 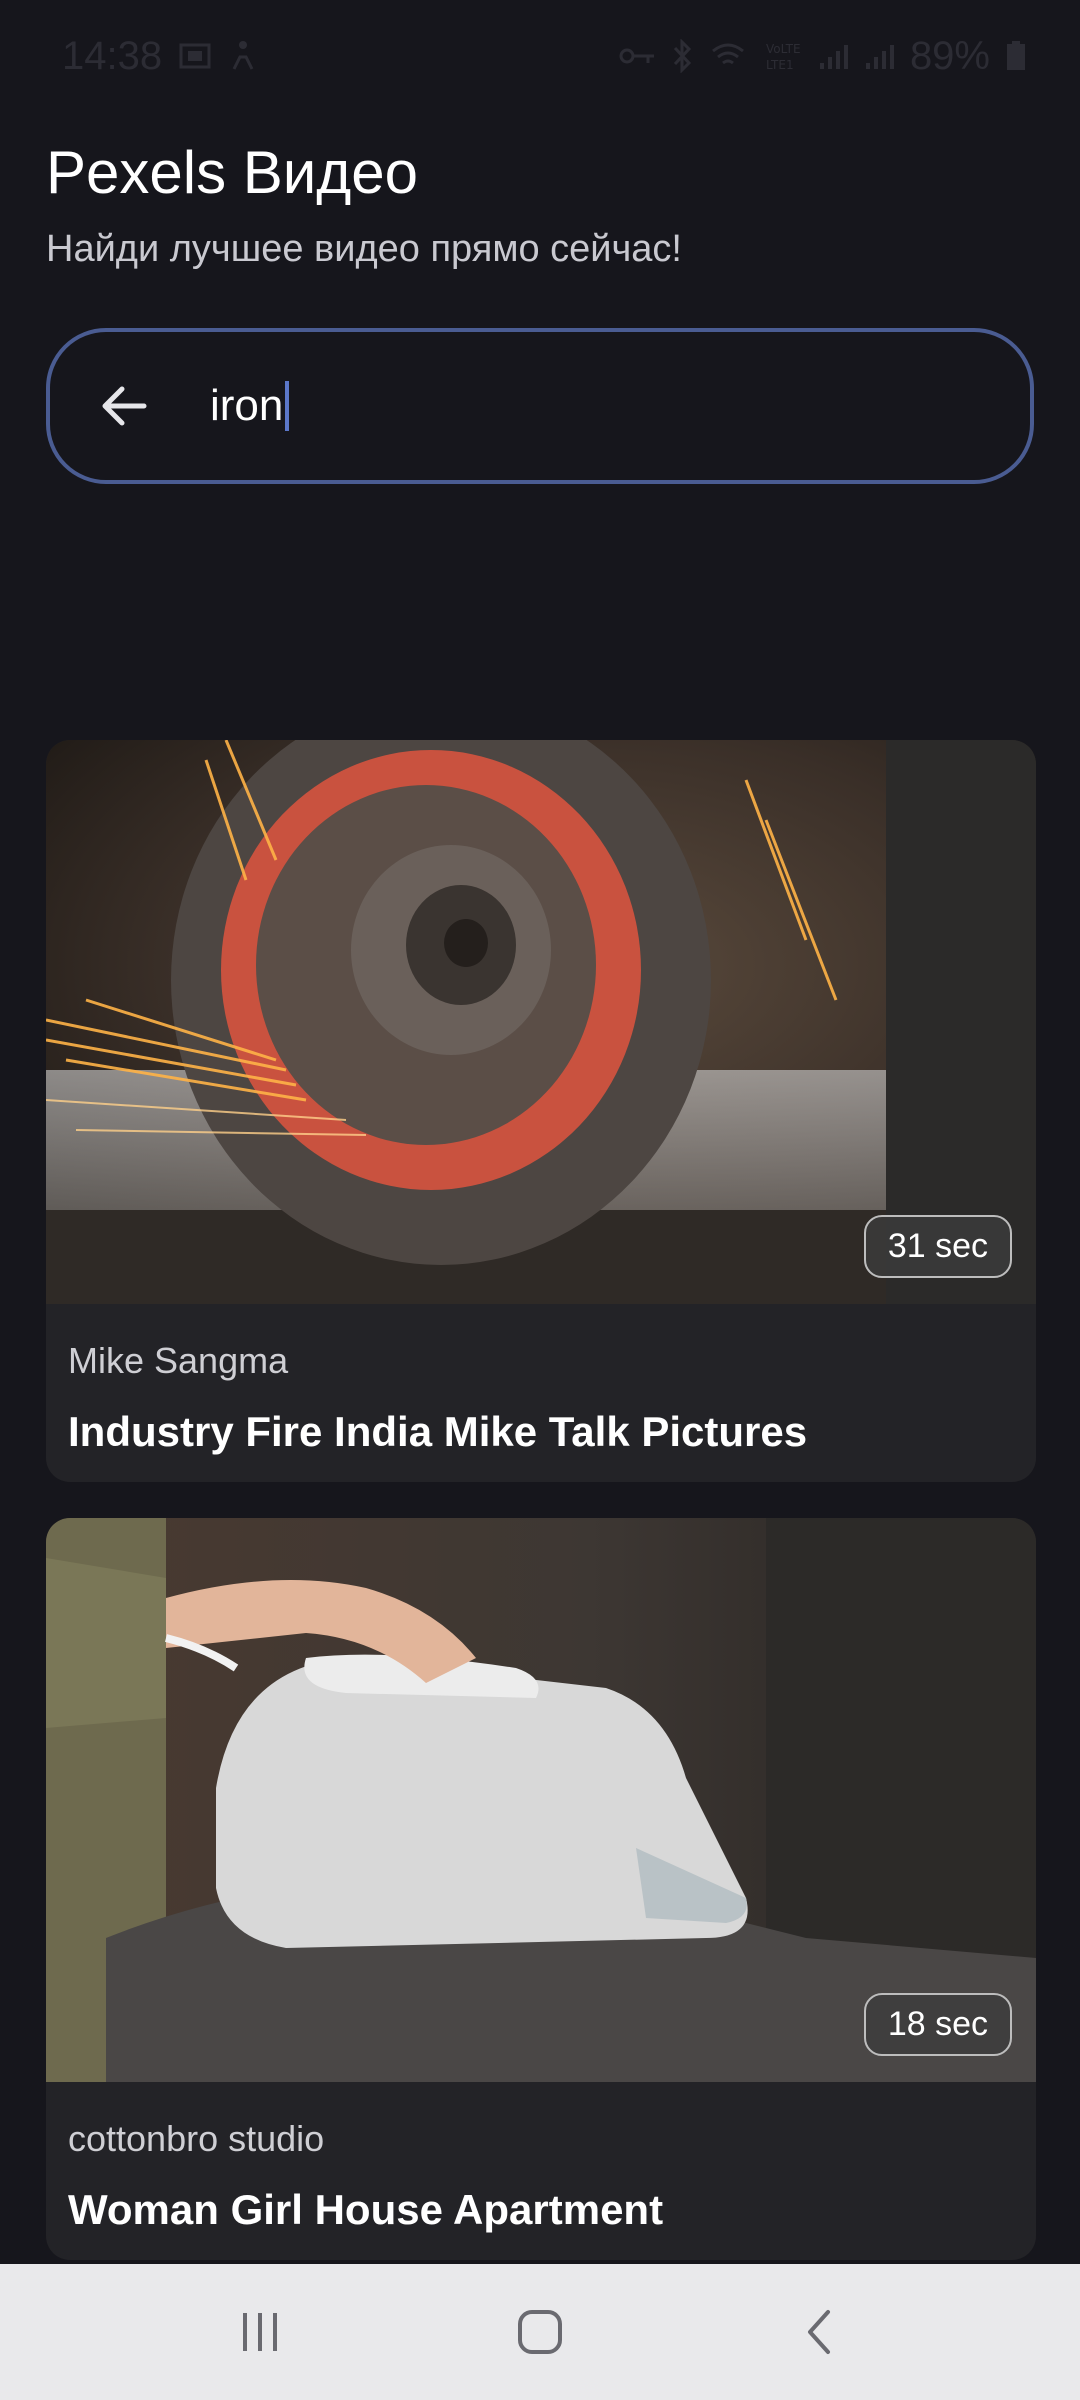 I want to click on video-author: cottonbro studio, so click(x=196, y=2138).